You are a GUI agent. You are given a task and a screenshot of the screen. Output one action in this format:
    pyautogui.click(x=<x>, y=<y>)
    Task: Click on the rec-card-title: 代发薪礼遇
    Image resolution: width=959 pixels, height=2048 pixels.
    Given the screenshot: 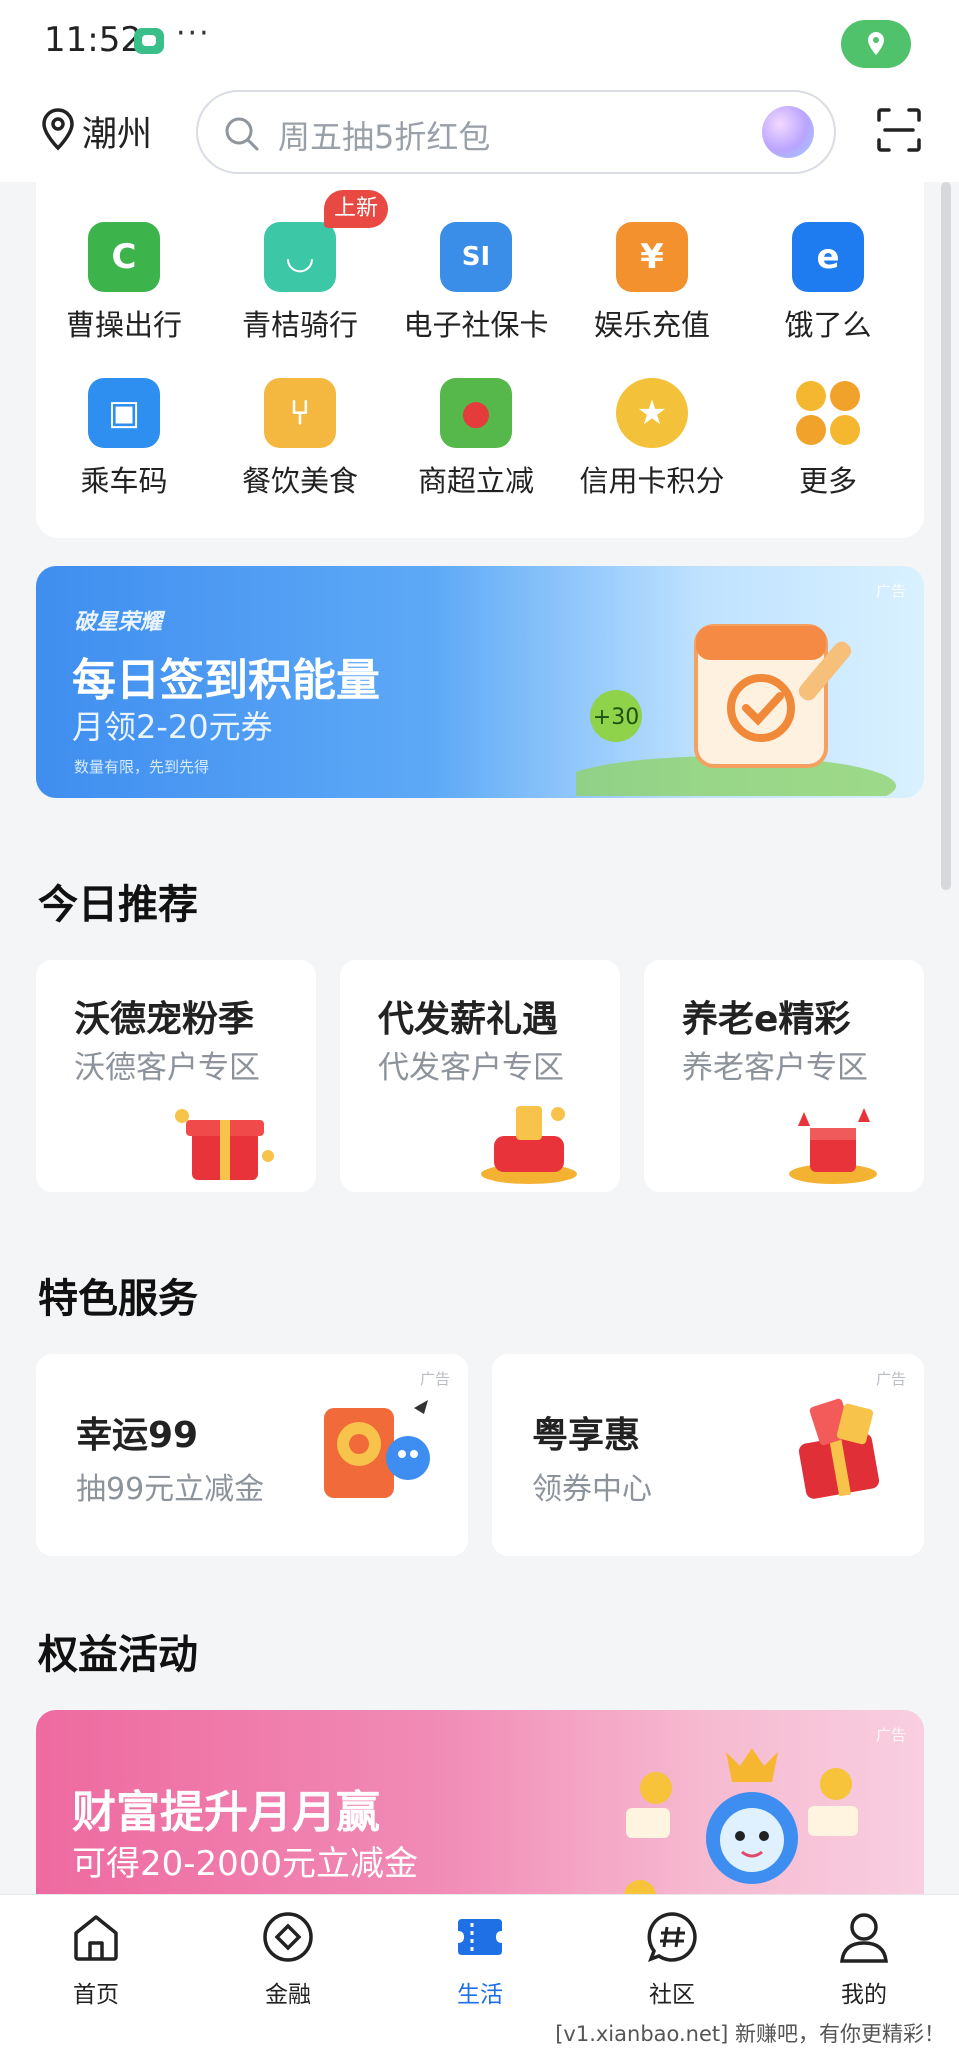 What is the action you would take?
    pyautogui.click(x=468, y=1019)
    